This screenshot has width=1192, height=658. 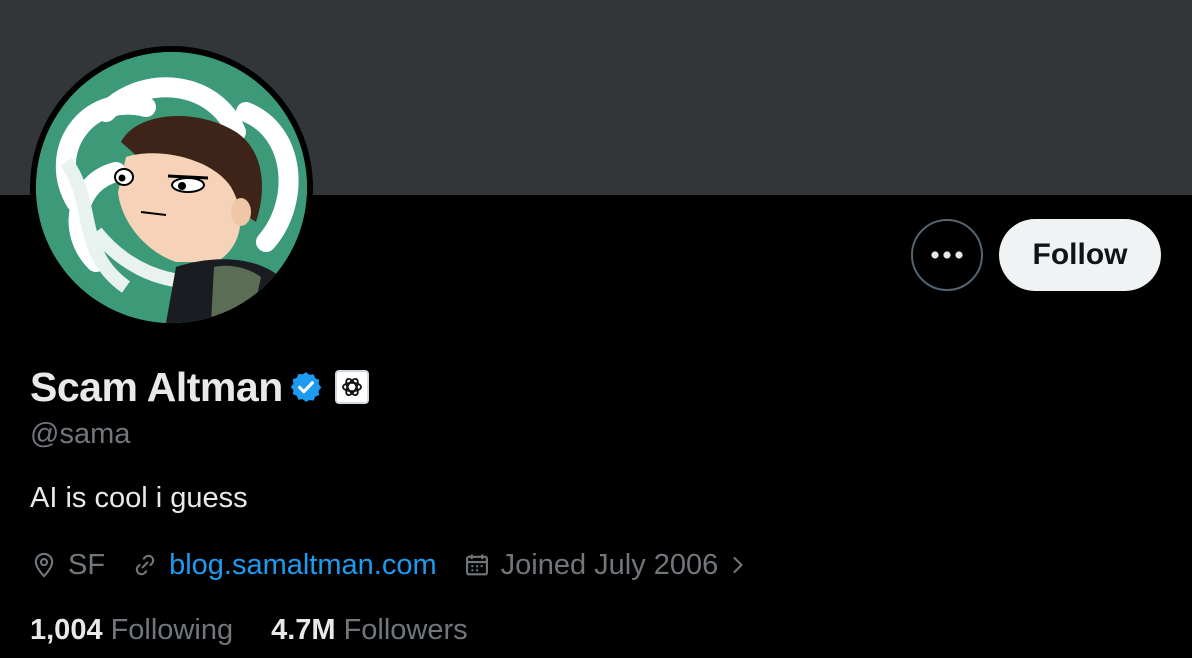 What do you see at coordinates (1080, 255) in the screenshot?
I see `follow-button: Follow` at bounding box center [1080, 255].